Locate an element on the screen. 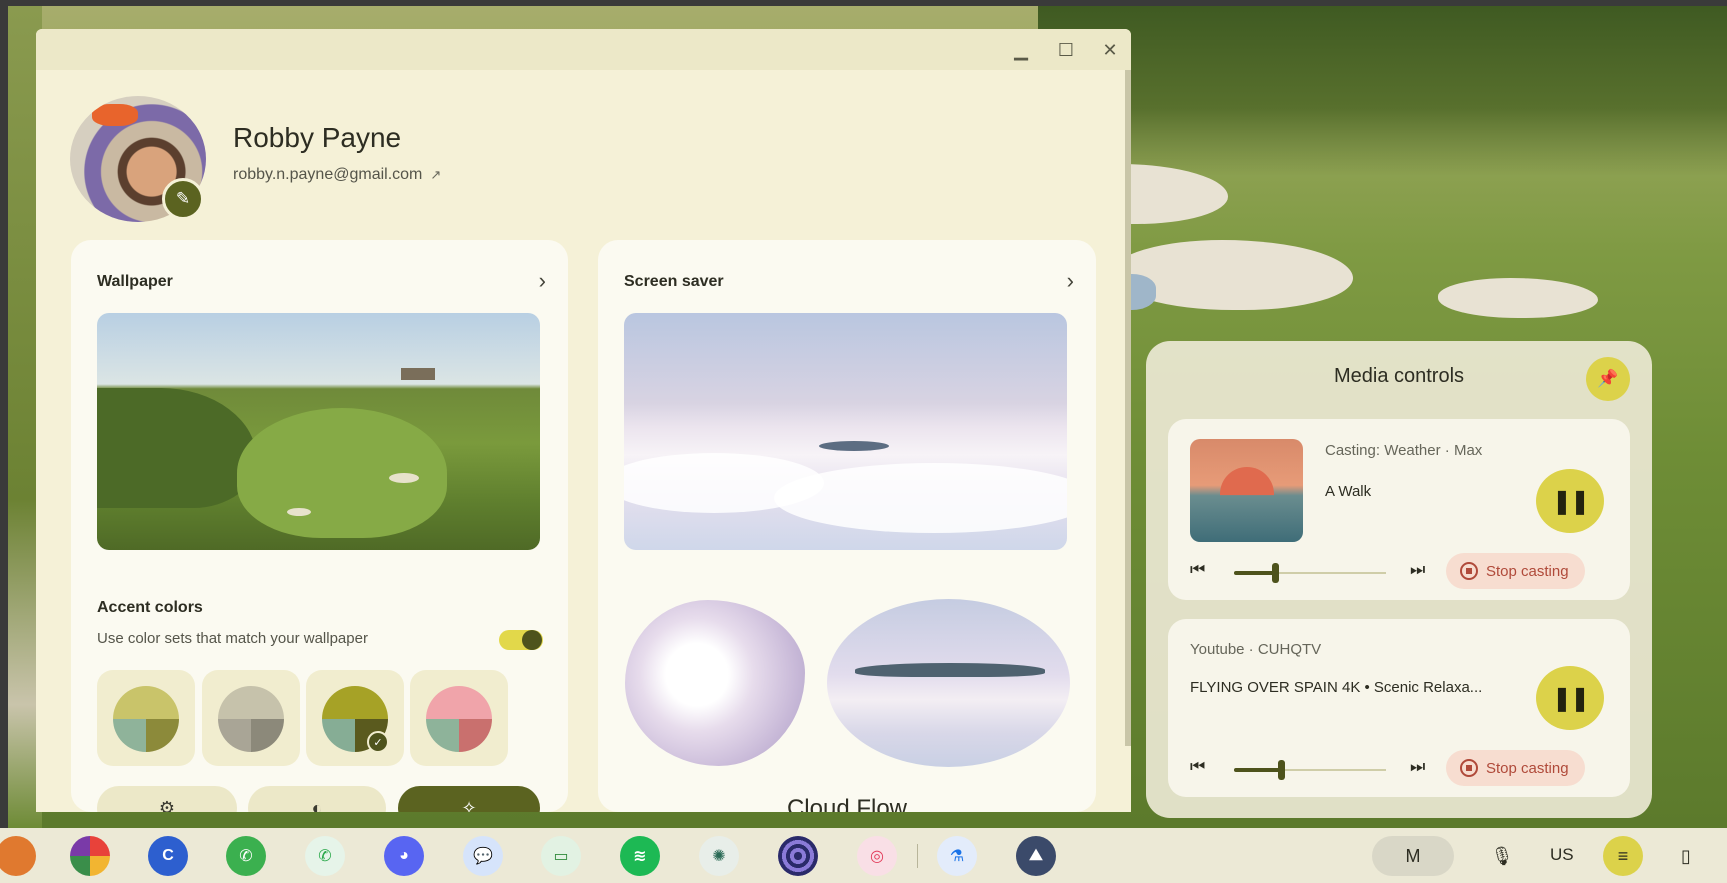  magic-wand-icon: ✧ is located at coordinates (469, 799).